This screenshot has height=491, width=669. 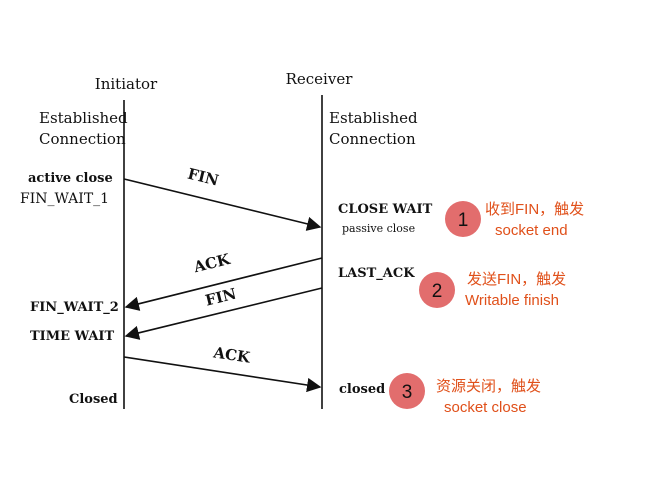 I want to click on state-initiator-closed: Closed, so click(x=93, y=399).